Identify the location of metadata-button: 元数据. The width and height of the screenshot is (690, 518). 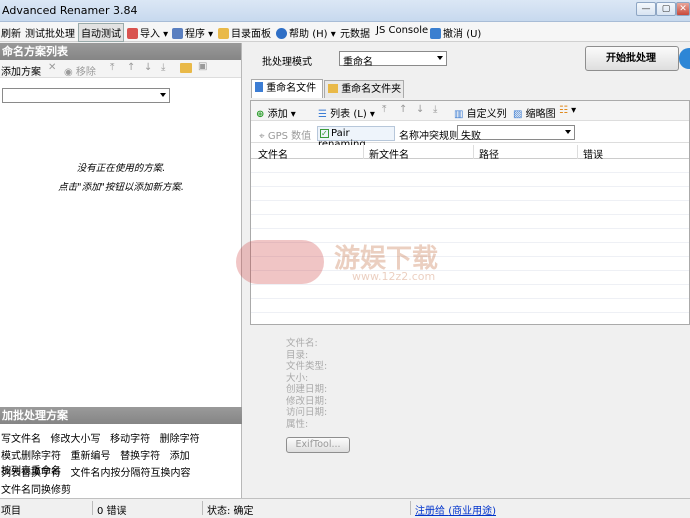
(355, 32).